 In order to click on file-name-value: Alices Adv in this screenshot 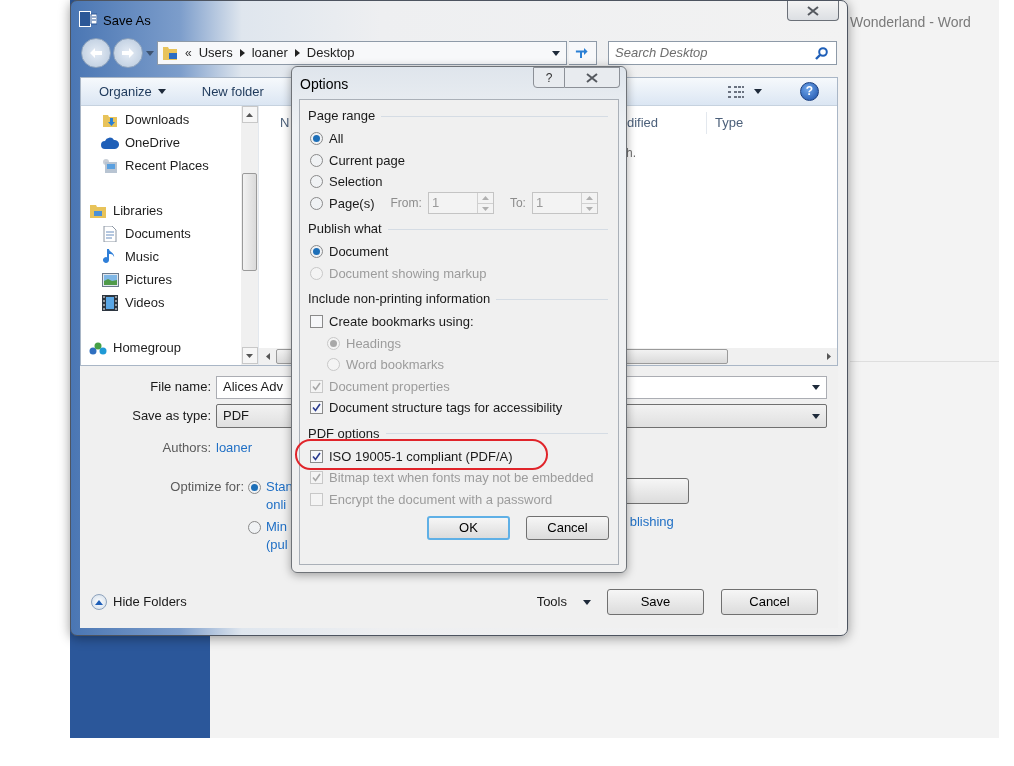, I will do `click(253, 387)`.